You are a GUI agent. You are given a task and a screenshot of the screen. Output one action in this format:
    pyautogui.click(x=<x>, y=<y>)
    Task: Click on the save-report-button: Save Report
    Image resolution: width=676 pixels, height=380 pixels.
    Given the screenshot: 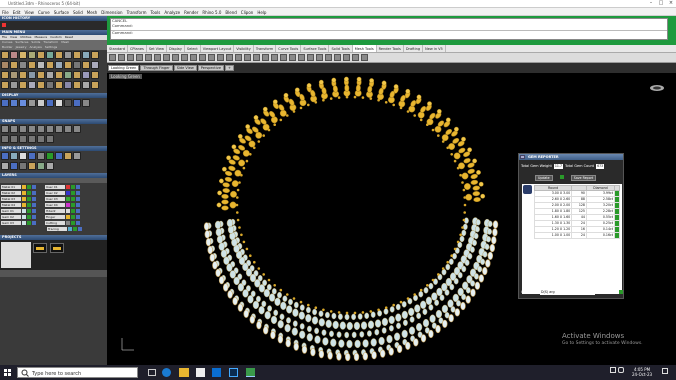 What is the action you would take?
    pyautogui.click(x=583, y=178)
    